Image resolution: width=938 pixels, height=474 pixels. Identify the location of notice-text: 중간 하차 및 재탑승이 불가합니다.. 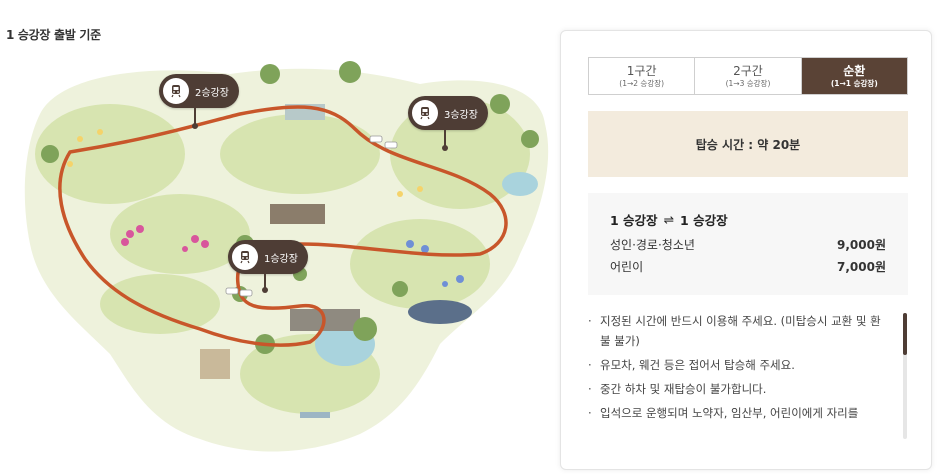
(683, 389).